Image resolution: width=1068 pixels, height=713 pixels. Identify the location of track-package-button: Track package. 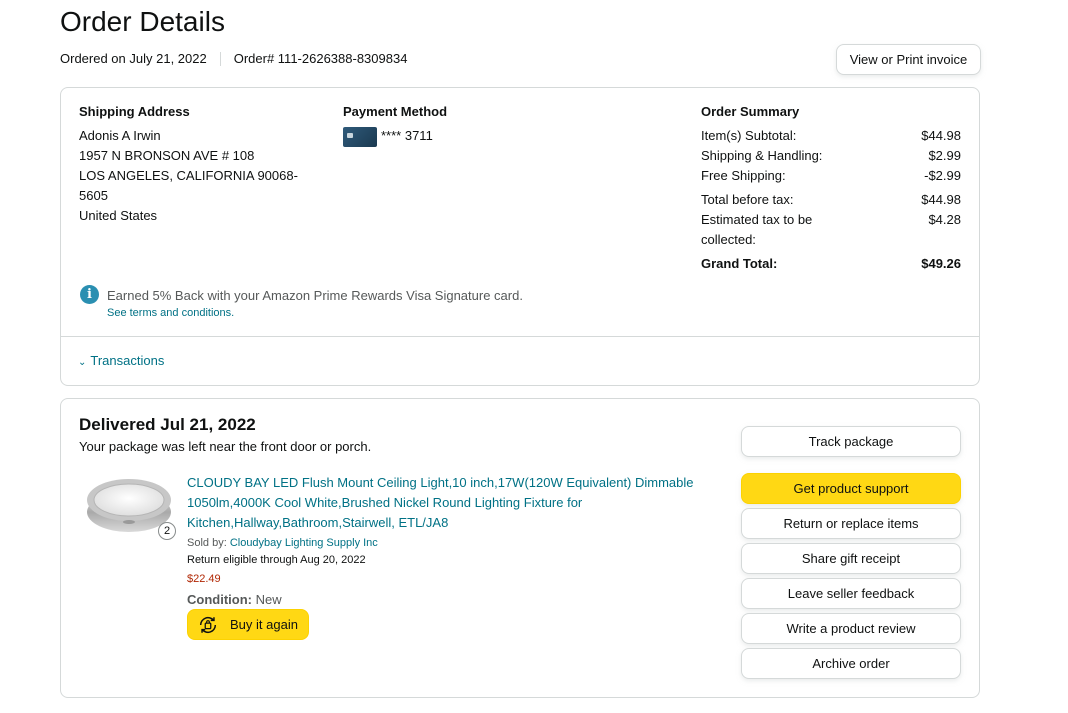
(851, 441).